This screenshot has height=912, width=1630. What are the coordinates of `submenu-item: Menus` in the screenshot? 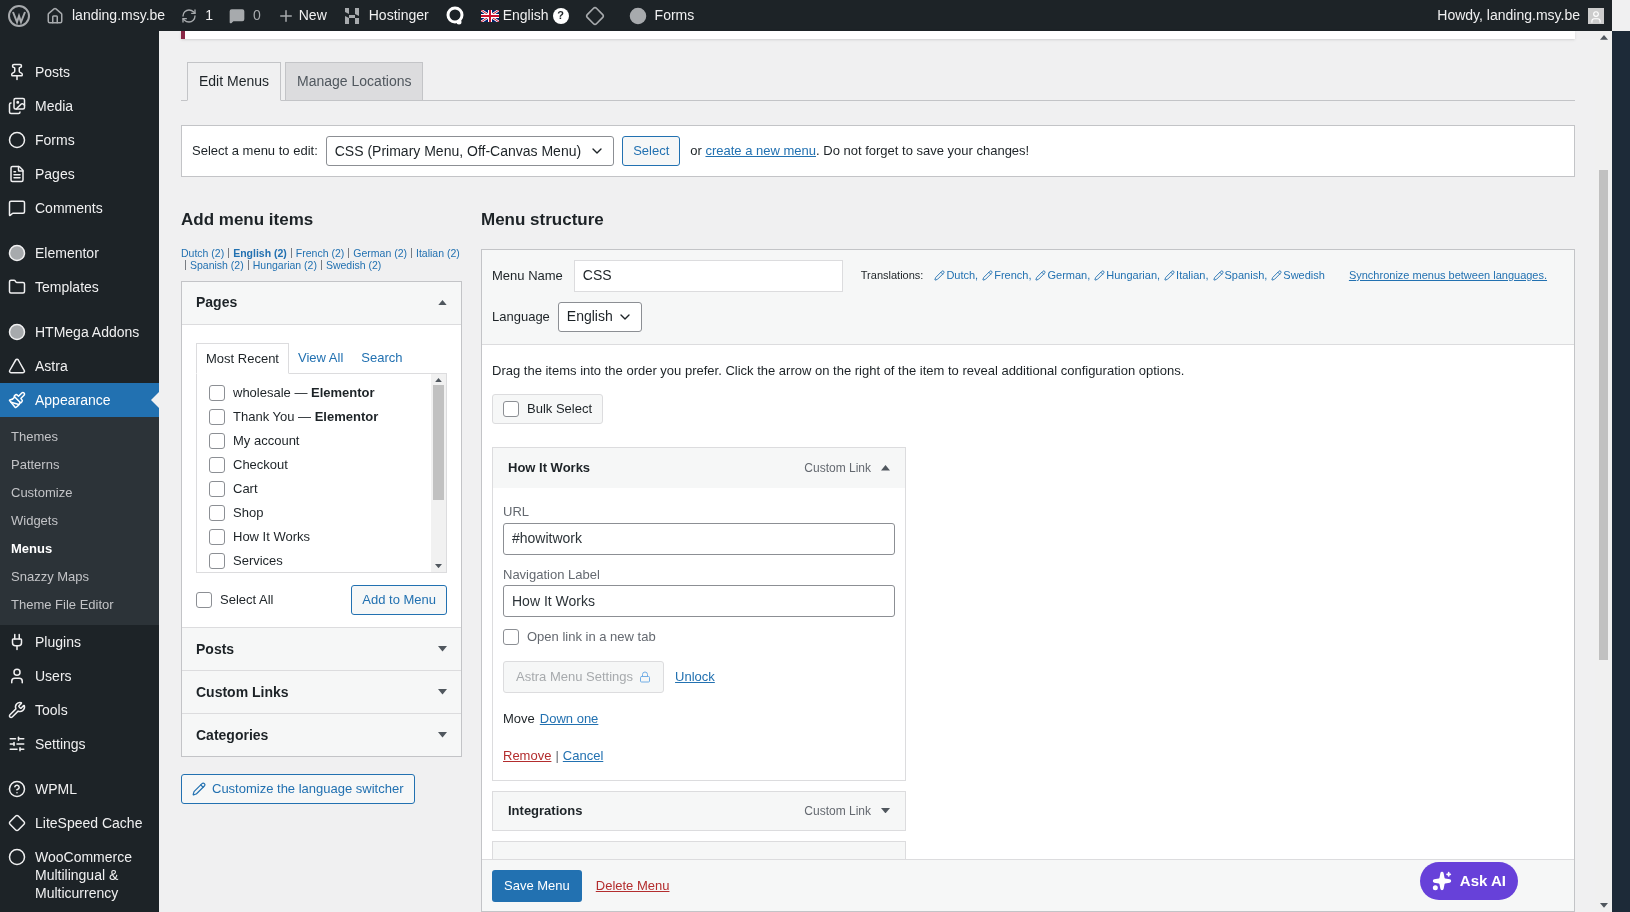 It's located at (79, 549).